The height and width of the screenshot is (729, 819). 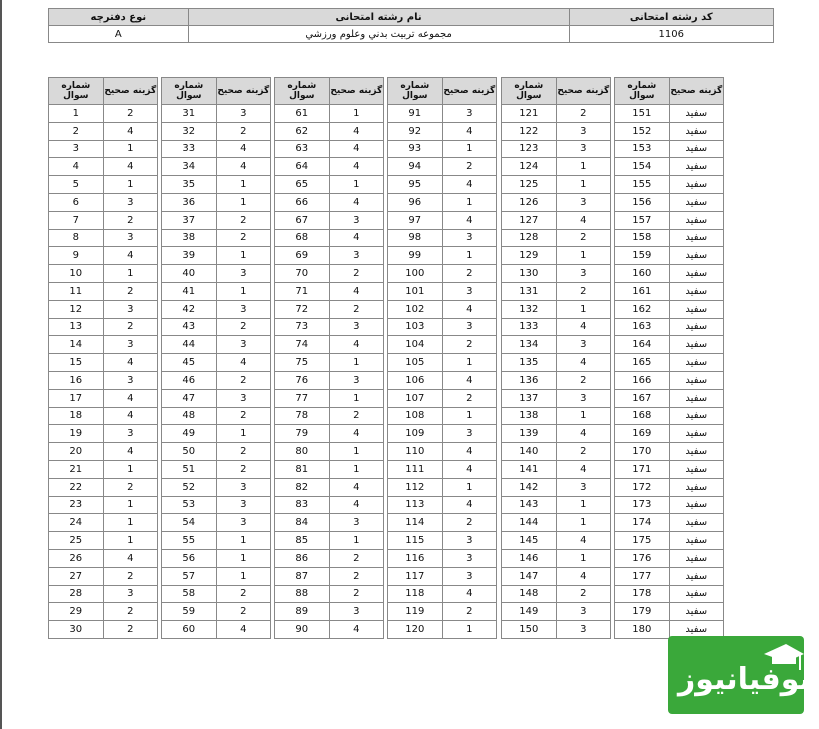 I want to click on field-name-label: نام رشته امتحانی, so click(x=378, y=17).